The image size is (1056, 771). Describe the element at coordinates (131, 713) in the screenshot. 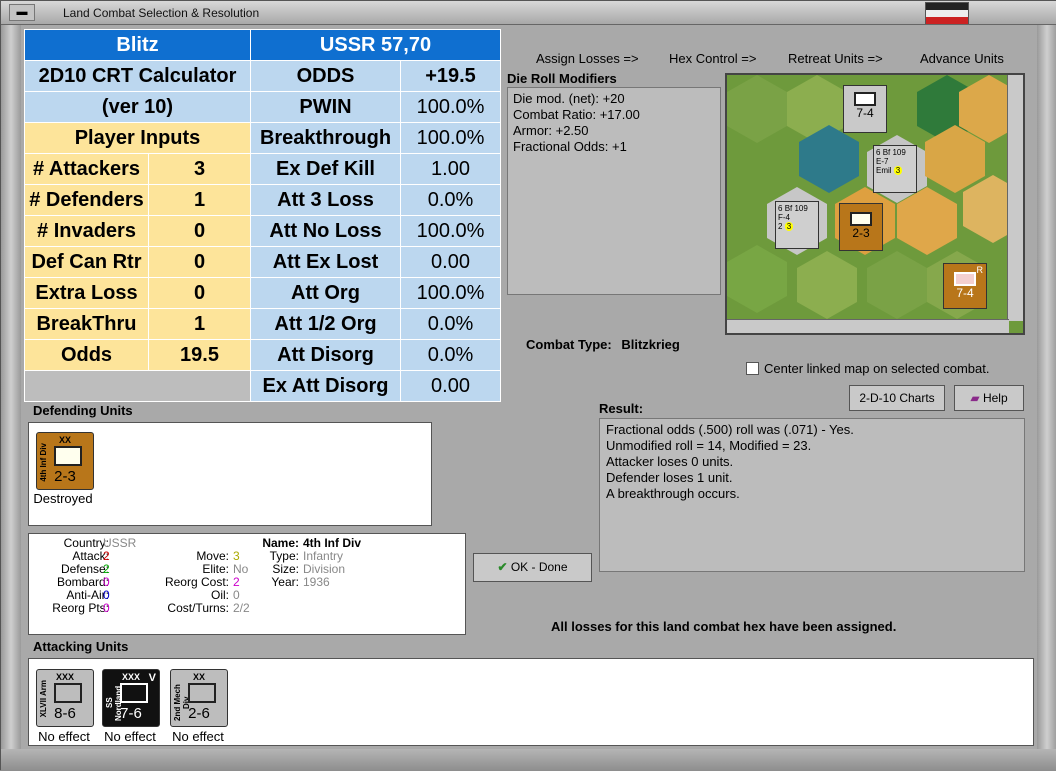

I see `unit-strength: 7-6` at that location.